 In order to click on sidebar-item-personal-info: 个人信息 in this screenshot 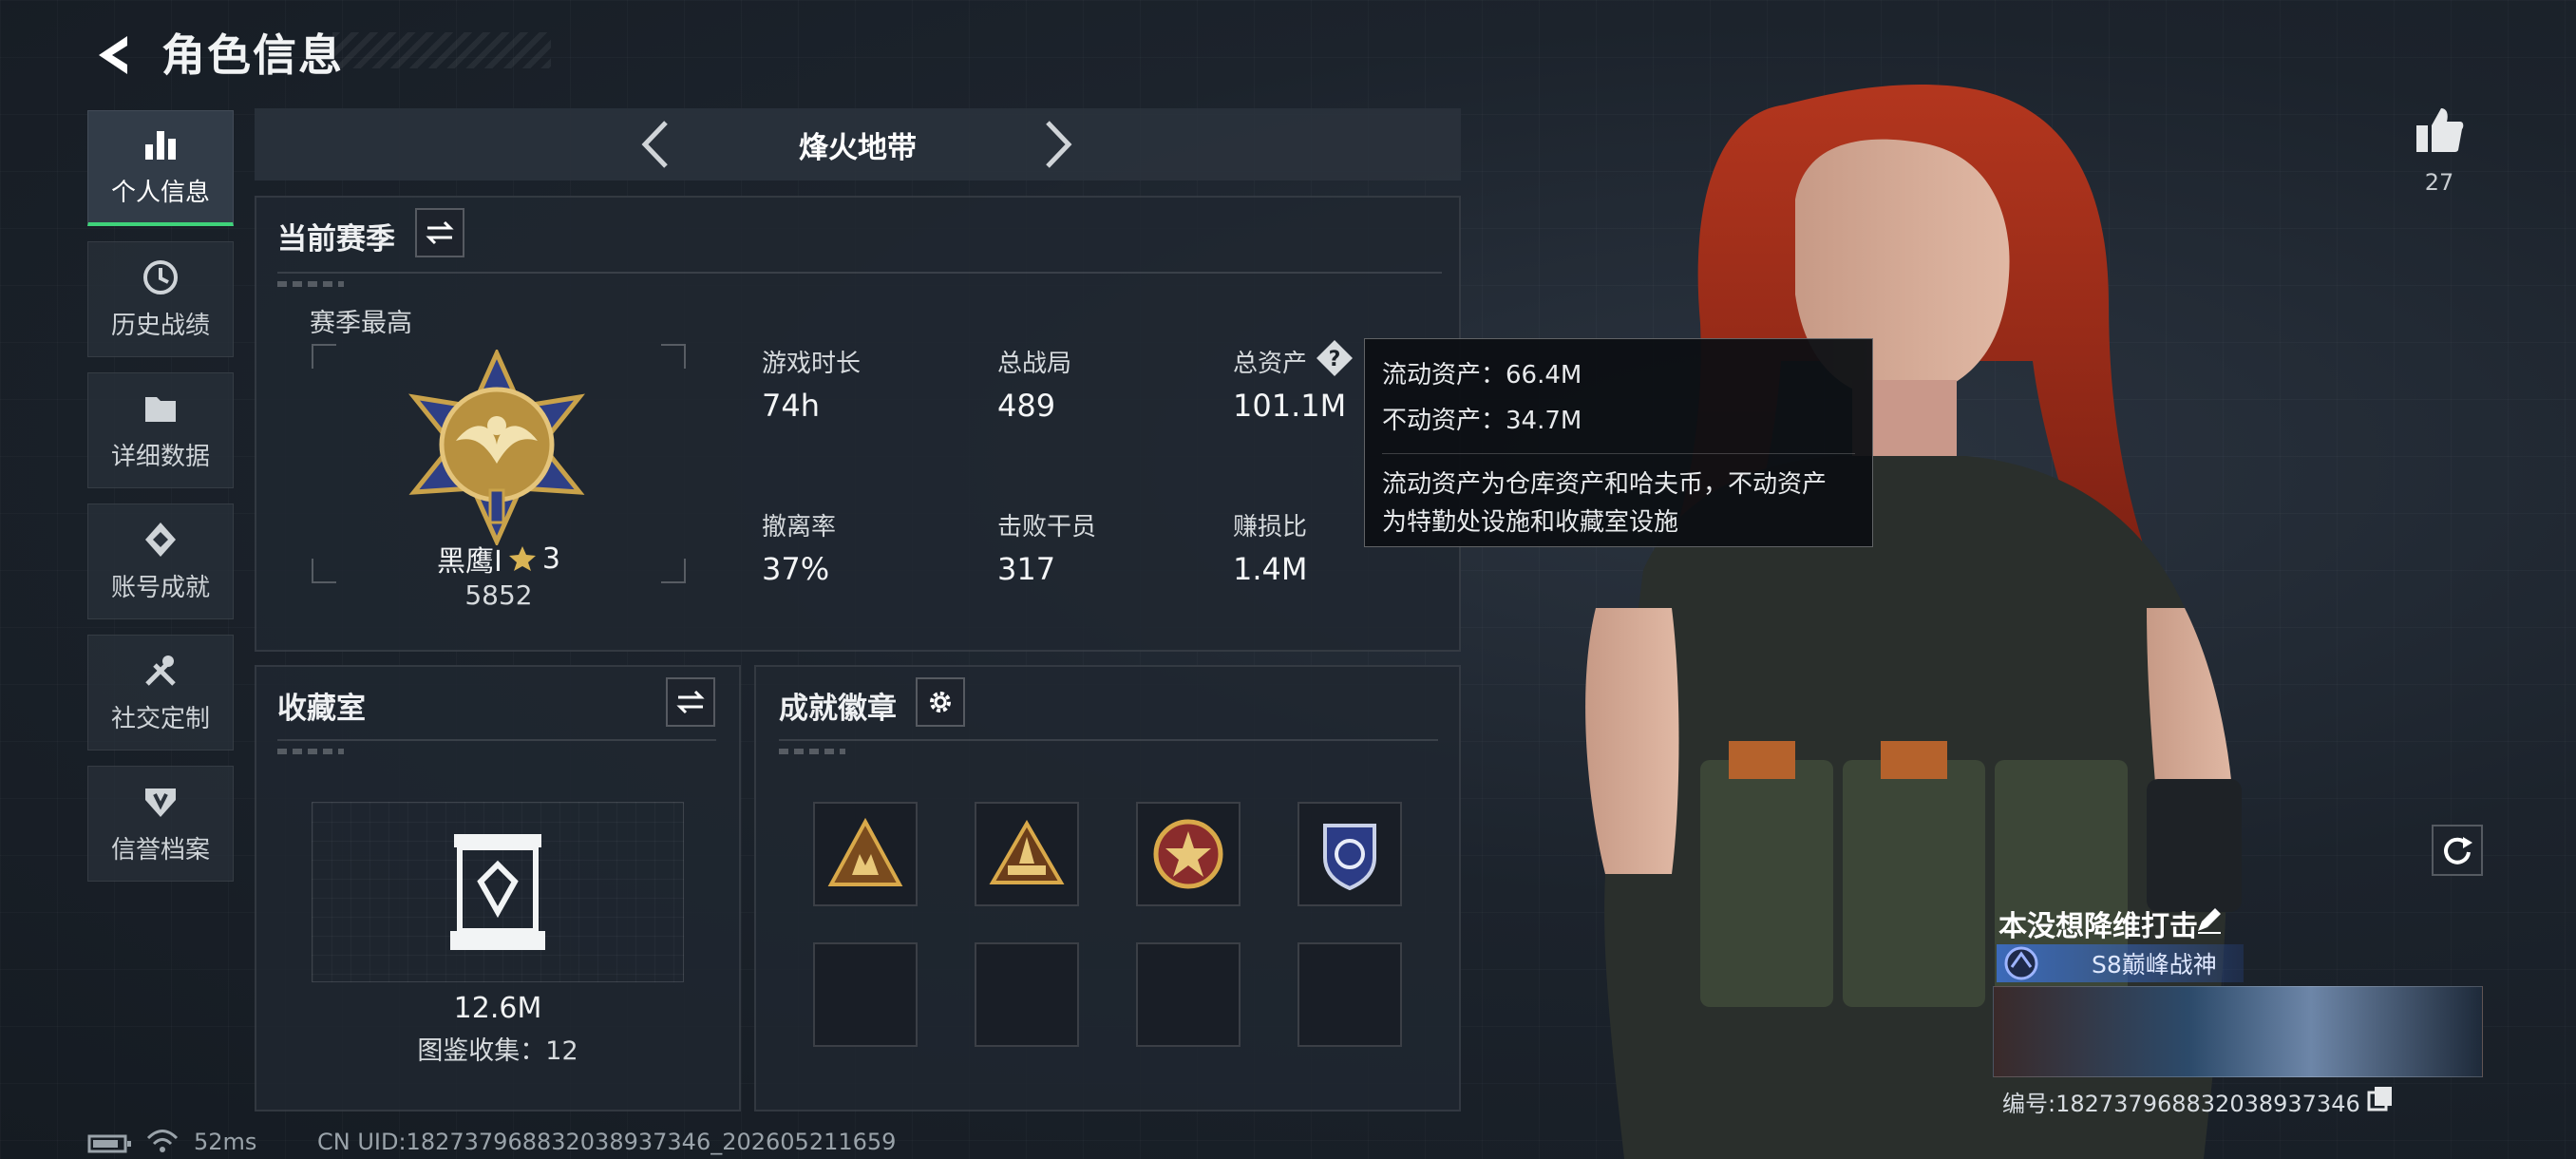, I will do `click(160, 168)`.